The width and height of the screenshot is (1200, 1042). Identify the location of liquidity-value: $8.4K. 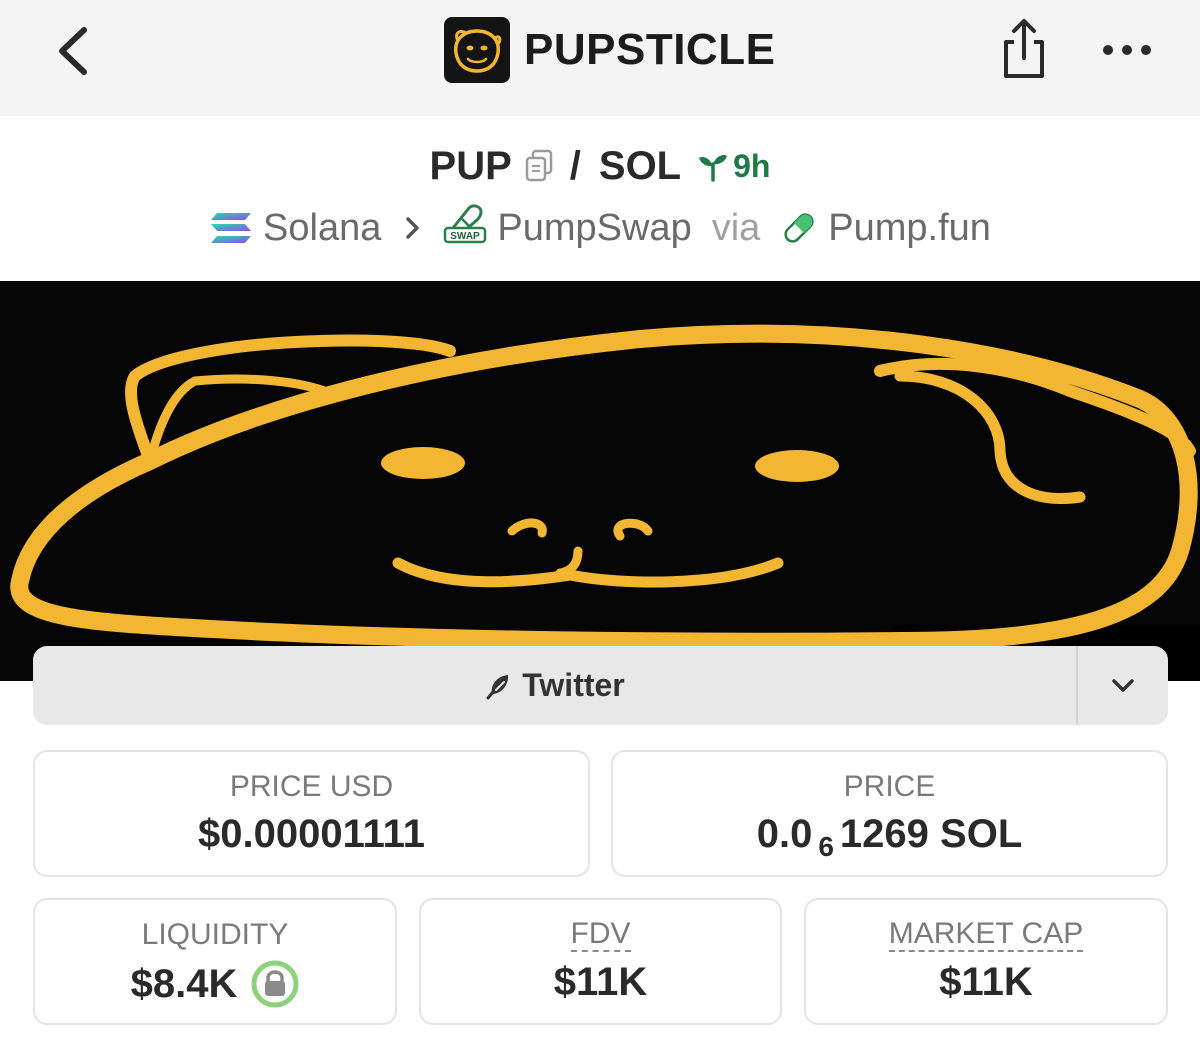
(184, 983).